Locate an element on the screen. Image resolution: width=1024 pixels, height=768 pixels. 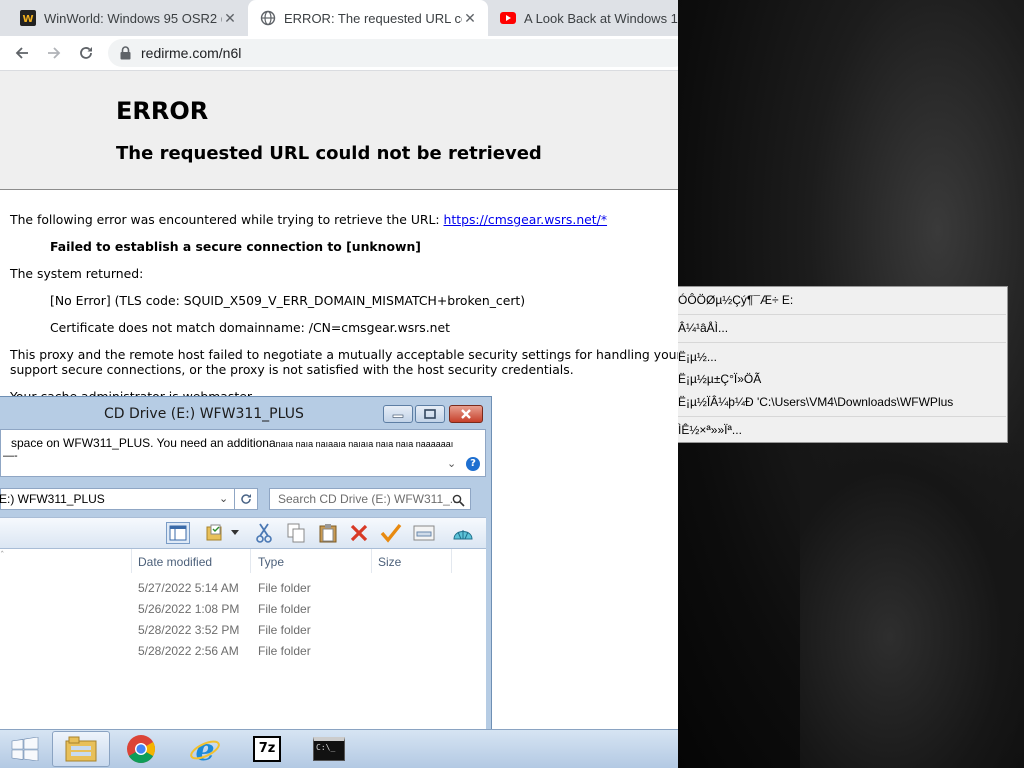
column-header-type: Type is located at coordinates (271, 562).